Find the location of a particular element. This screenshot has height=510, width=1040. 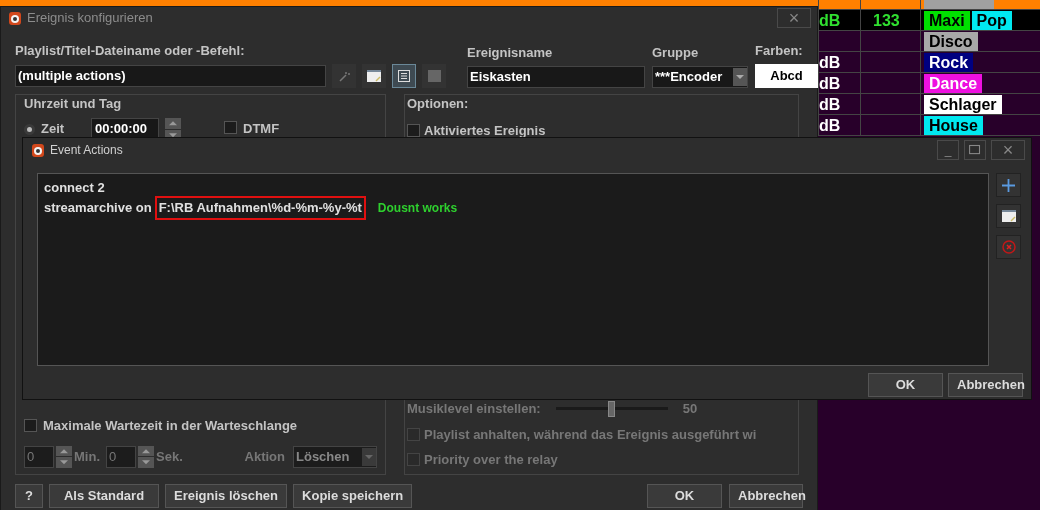

unit-label: Sek. is located at coordinates (169, 456).